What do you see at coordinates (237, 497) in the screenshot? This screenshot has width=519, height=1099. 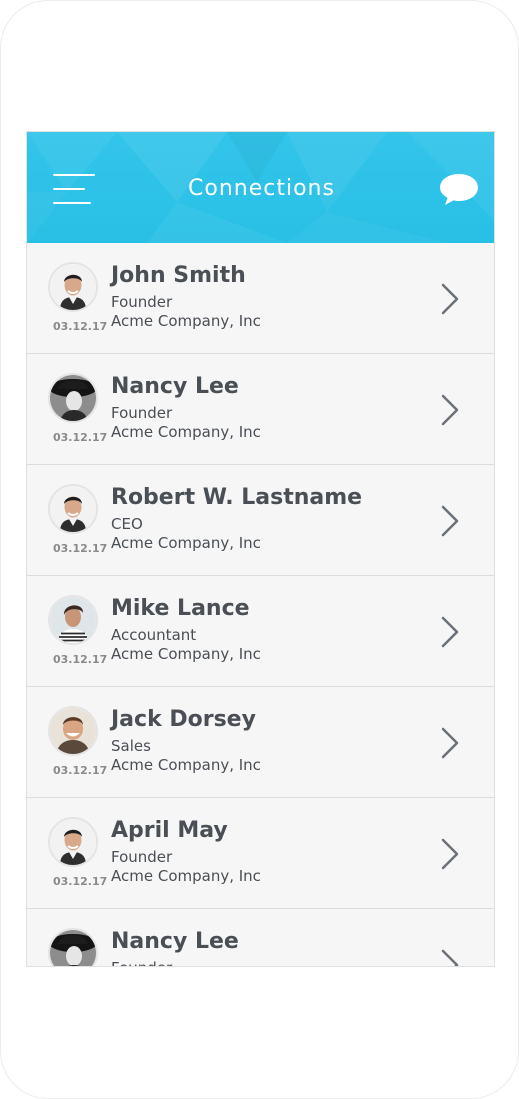 I see `connection-name: Robert W. Lastname` at bounding box center [237, 497].